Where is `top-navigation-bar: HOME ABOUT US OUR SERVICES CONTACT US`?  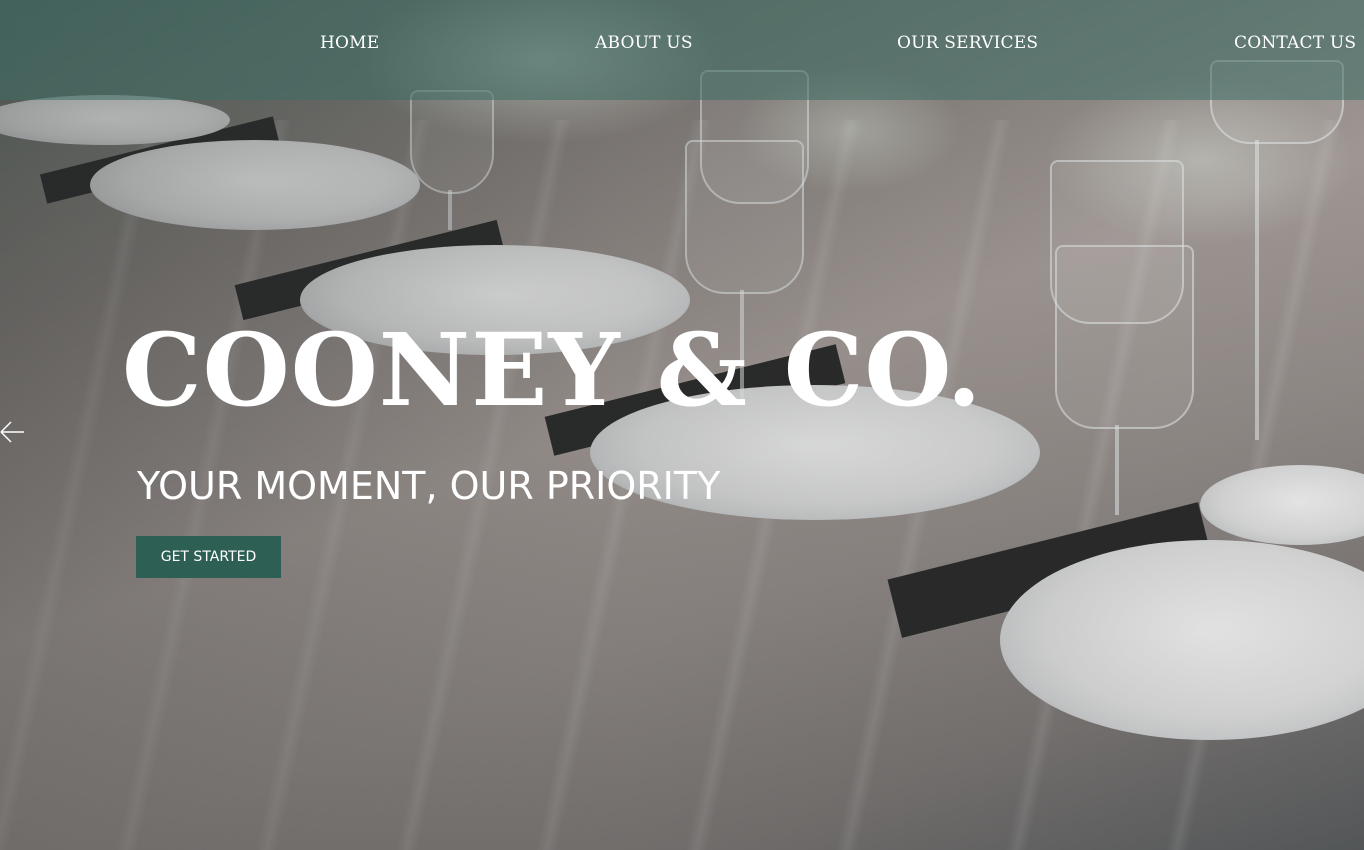 top-navigation-bar: HOME ABOUT US OUR SERVICES CONTACT US is located at coordinates (682, 50).